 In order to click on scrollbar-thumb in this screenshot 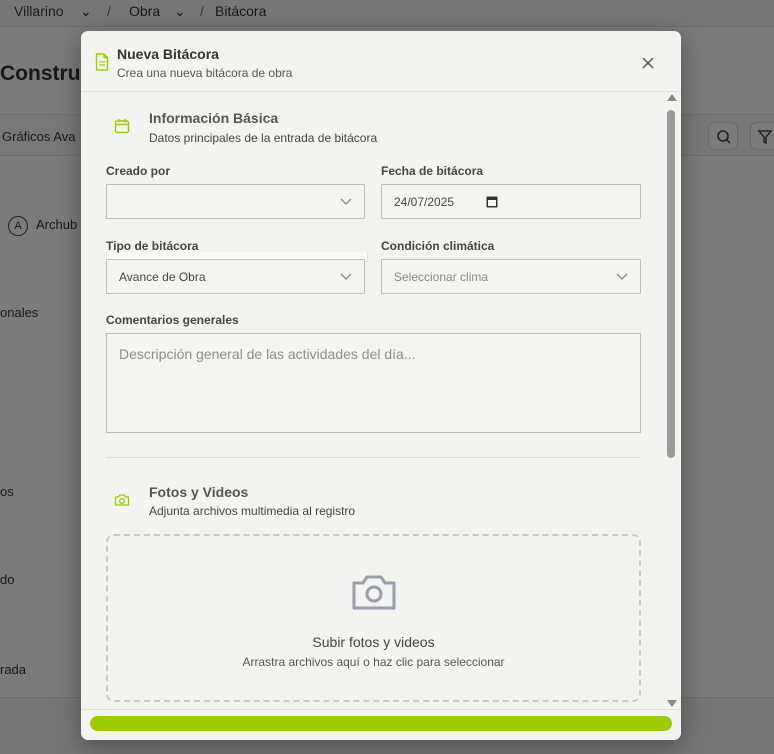, I will do `click(671, 284)`.